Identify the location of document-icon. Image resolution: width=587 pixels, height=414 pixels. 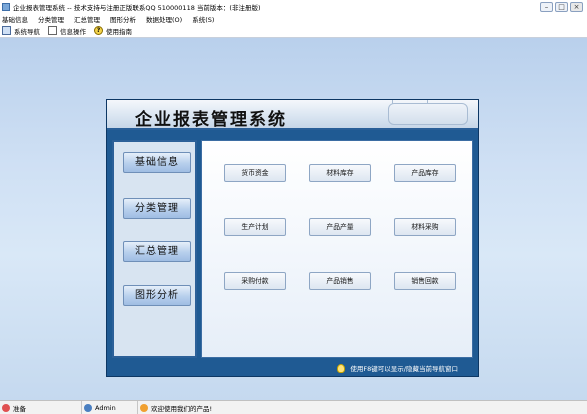
(52, 30).